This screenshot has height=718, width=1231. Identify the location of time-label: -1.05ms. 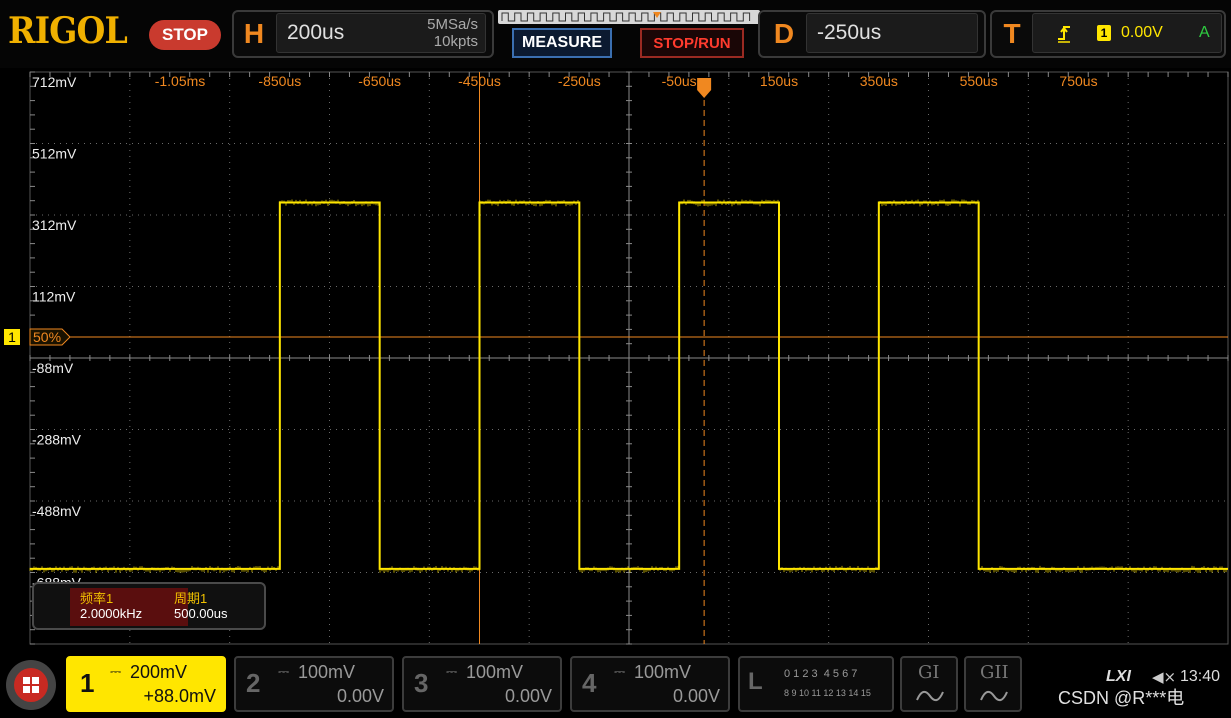
(180, 81).